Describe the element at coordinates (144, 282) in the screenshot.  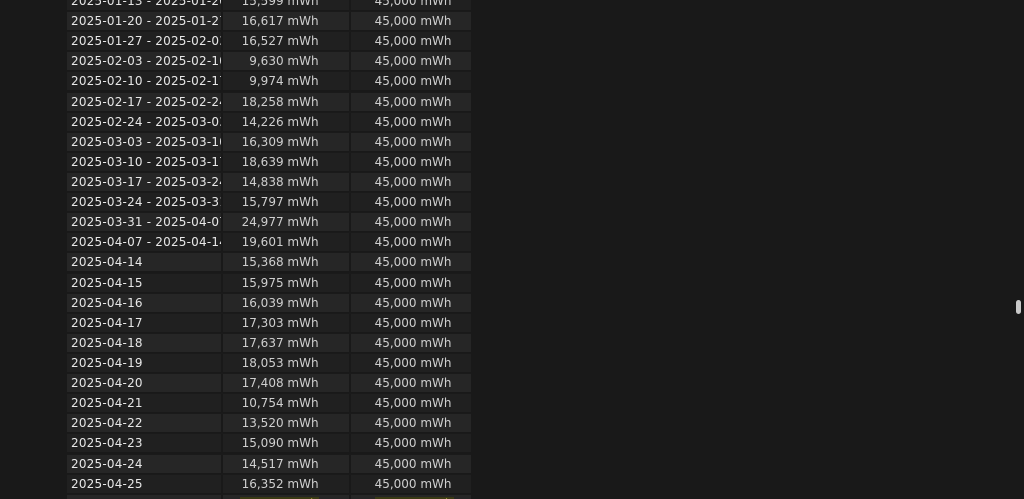
I see `period-cell: 2025-04-15` at that location.